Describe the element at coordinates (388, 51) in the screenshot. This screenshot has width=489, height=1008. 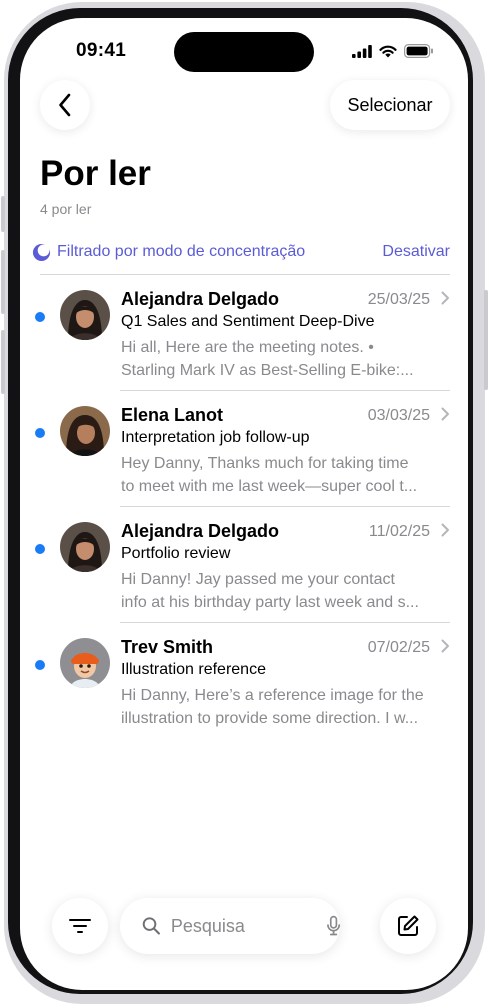
I see `wifi-icon` at that location.